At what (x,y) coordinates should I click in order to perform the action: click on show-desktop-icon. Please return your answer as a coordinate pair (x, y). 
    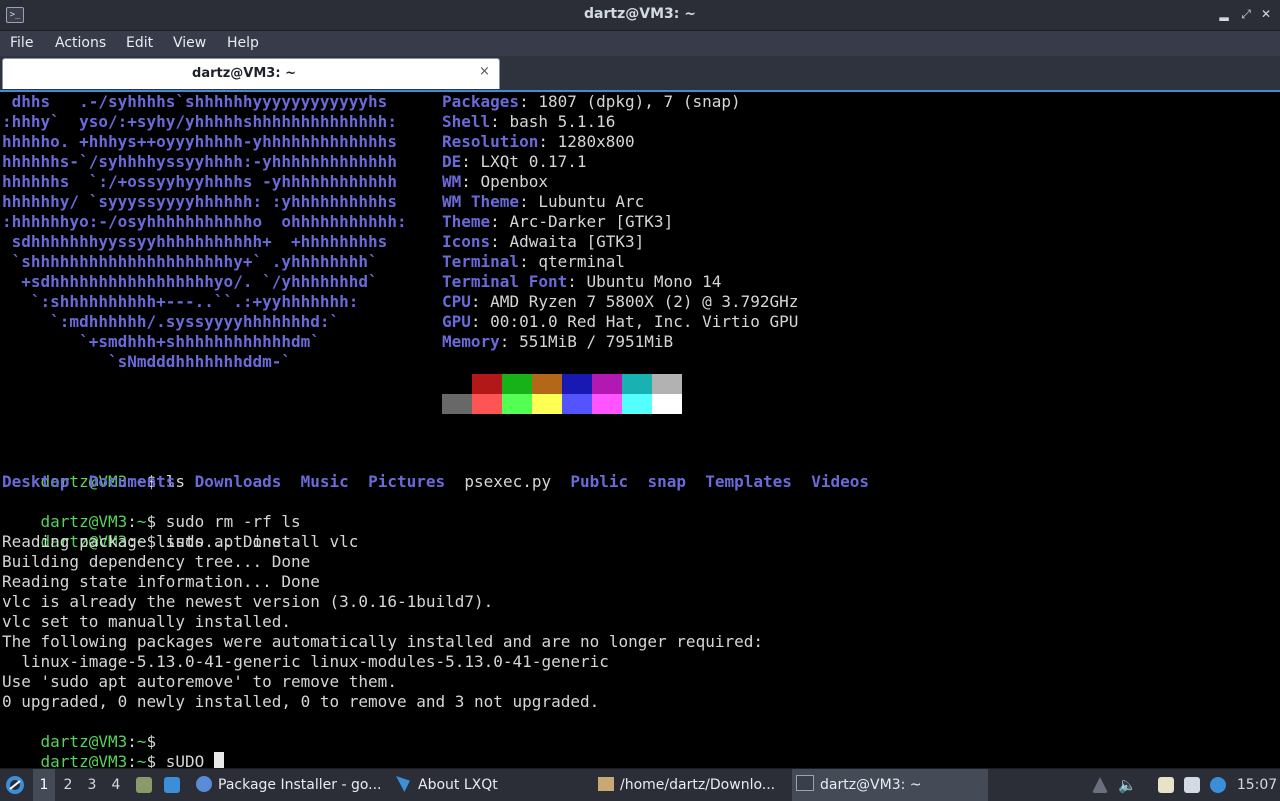
    Looking at the image, I should click on (172, 785).